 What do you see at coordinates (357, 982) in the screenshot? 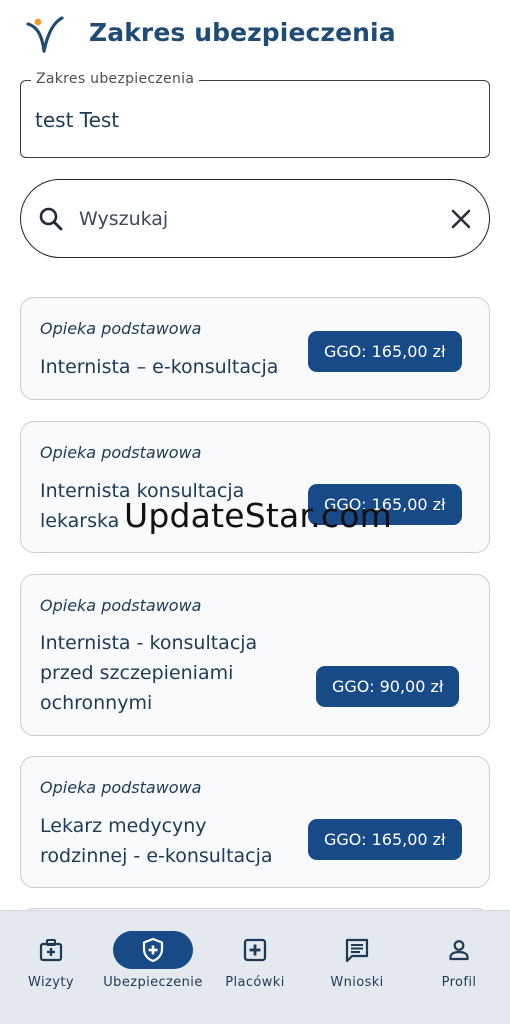
I see `nav-label: Wnioski` at bounding box center [357, 982].